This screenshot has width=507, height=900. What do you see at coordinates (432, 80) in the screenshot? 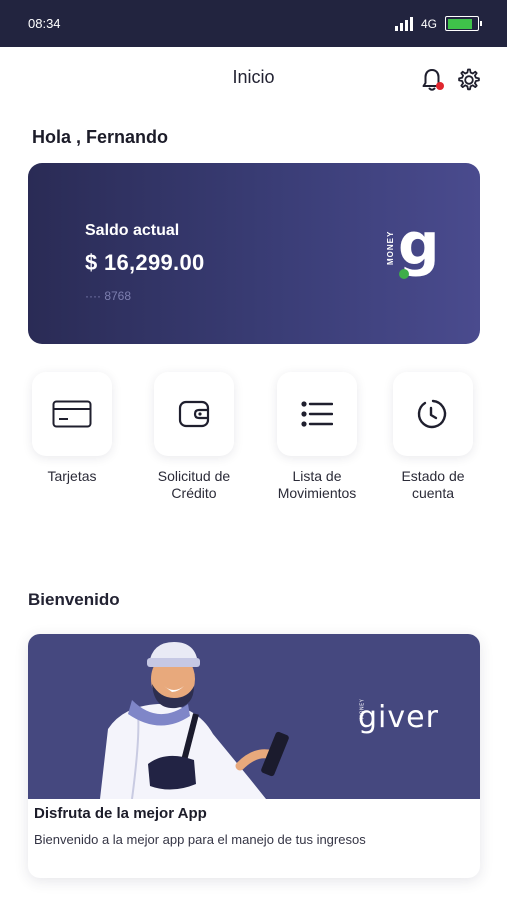
I see `notifications-button` at bounding box center [432, 80].